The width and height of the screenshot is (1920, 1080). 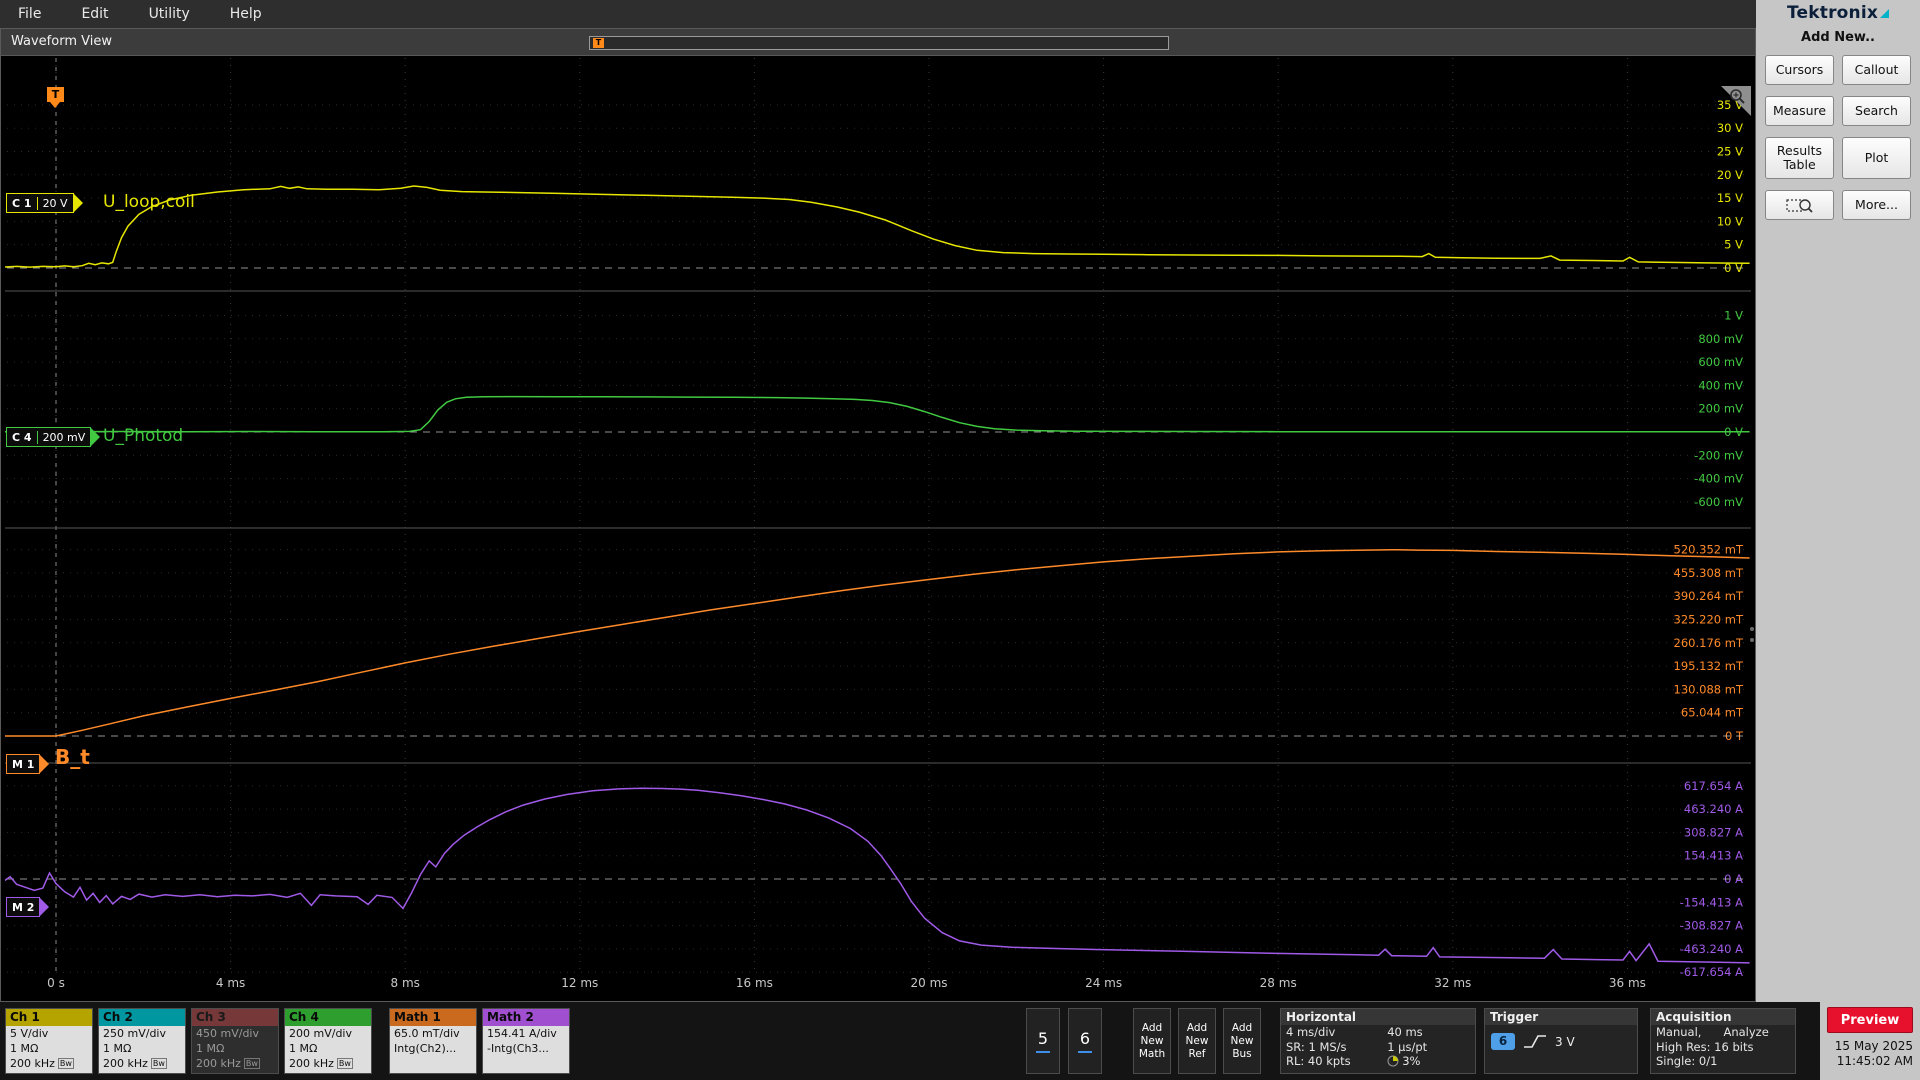 What do you see at coordinates (1720, 409) in the screenshot?
I see `y-axis-label: 200 mV` at bounding box center [1720, 409].